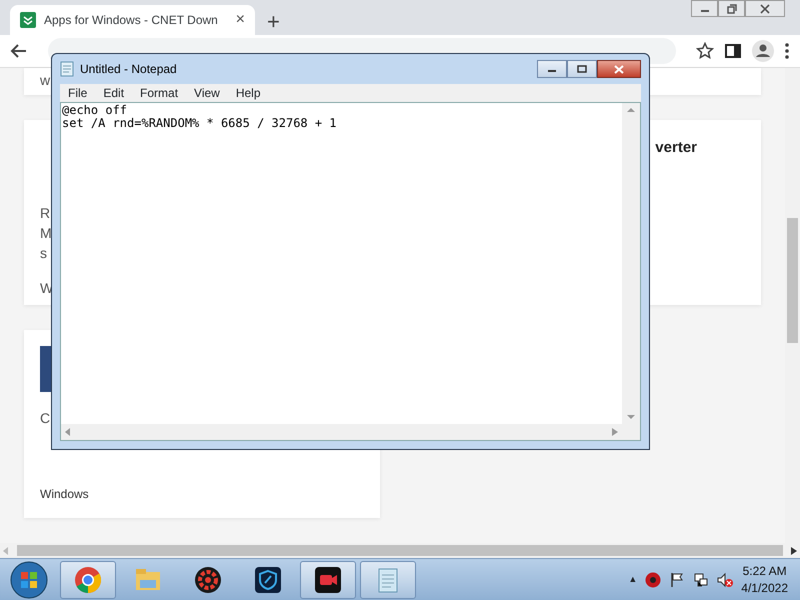 The height and width of the screenshot is (600, 800). What do you see at coordinates (29, 579) in the screenshot?
I see `start-button` at bounding box center [29, 579].